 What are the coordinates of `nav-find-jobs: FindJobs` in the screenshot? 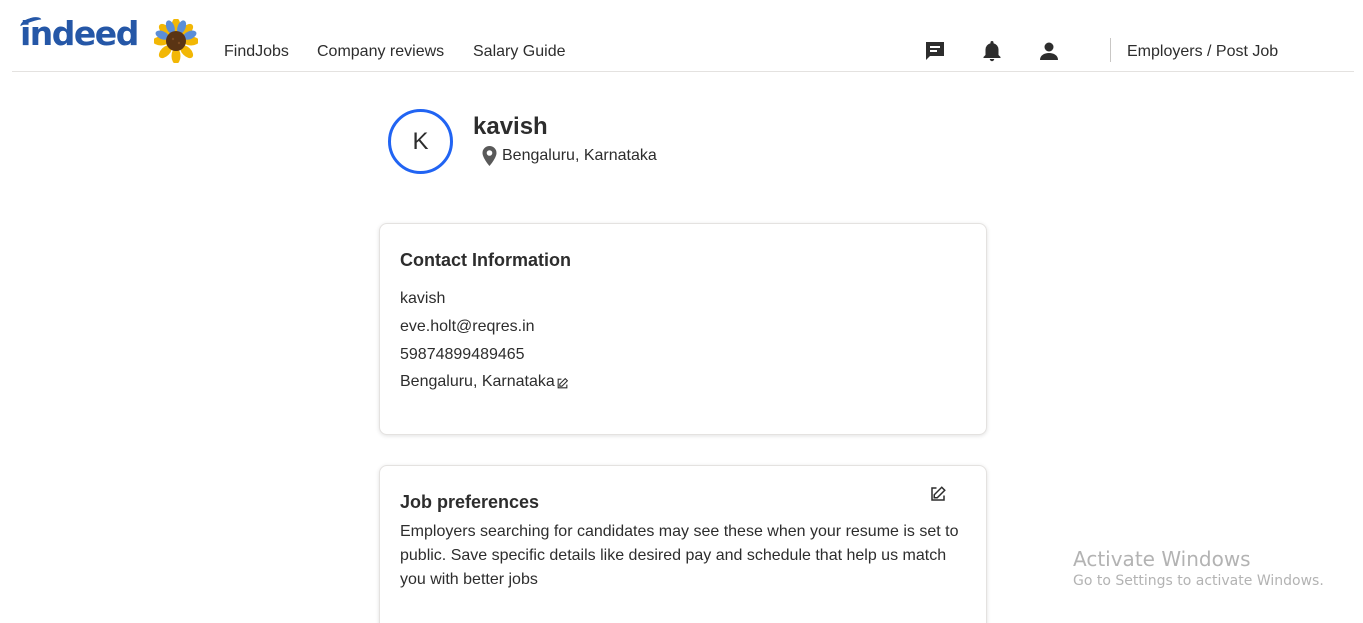 It's located at (256, 52).